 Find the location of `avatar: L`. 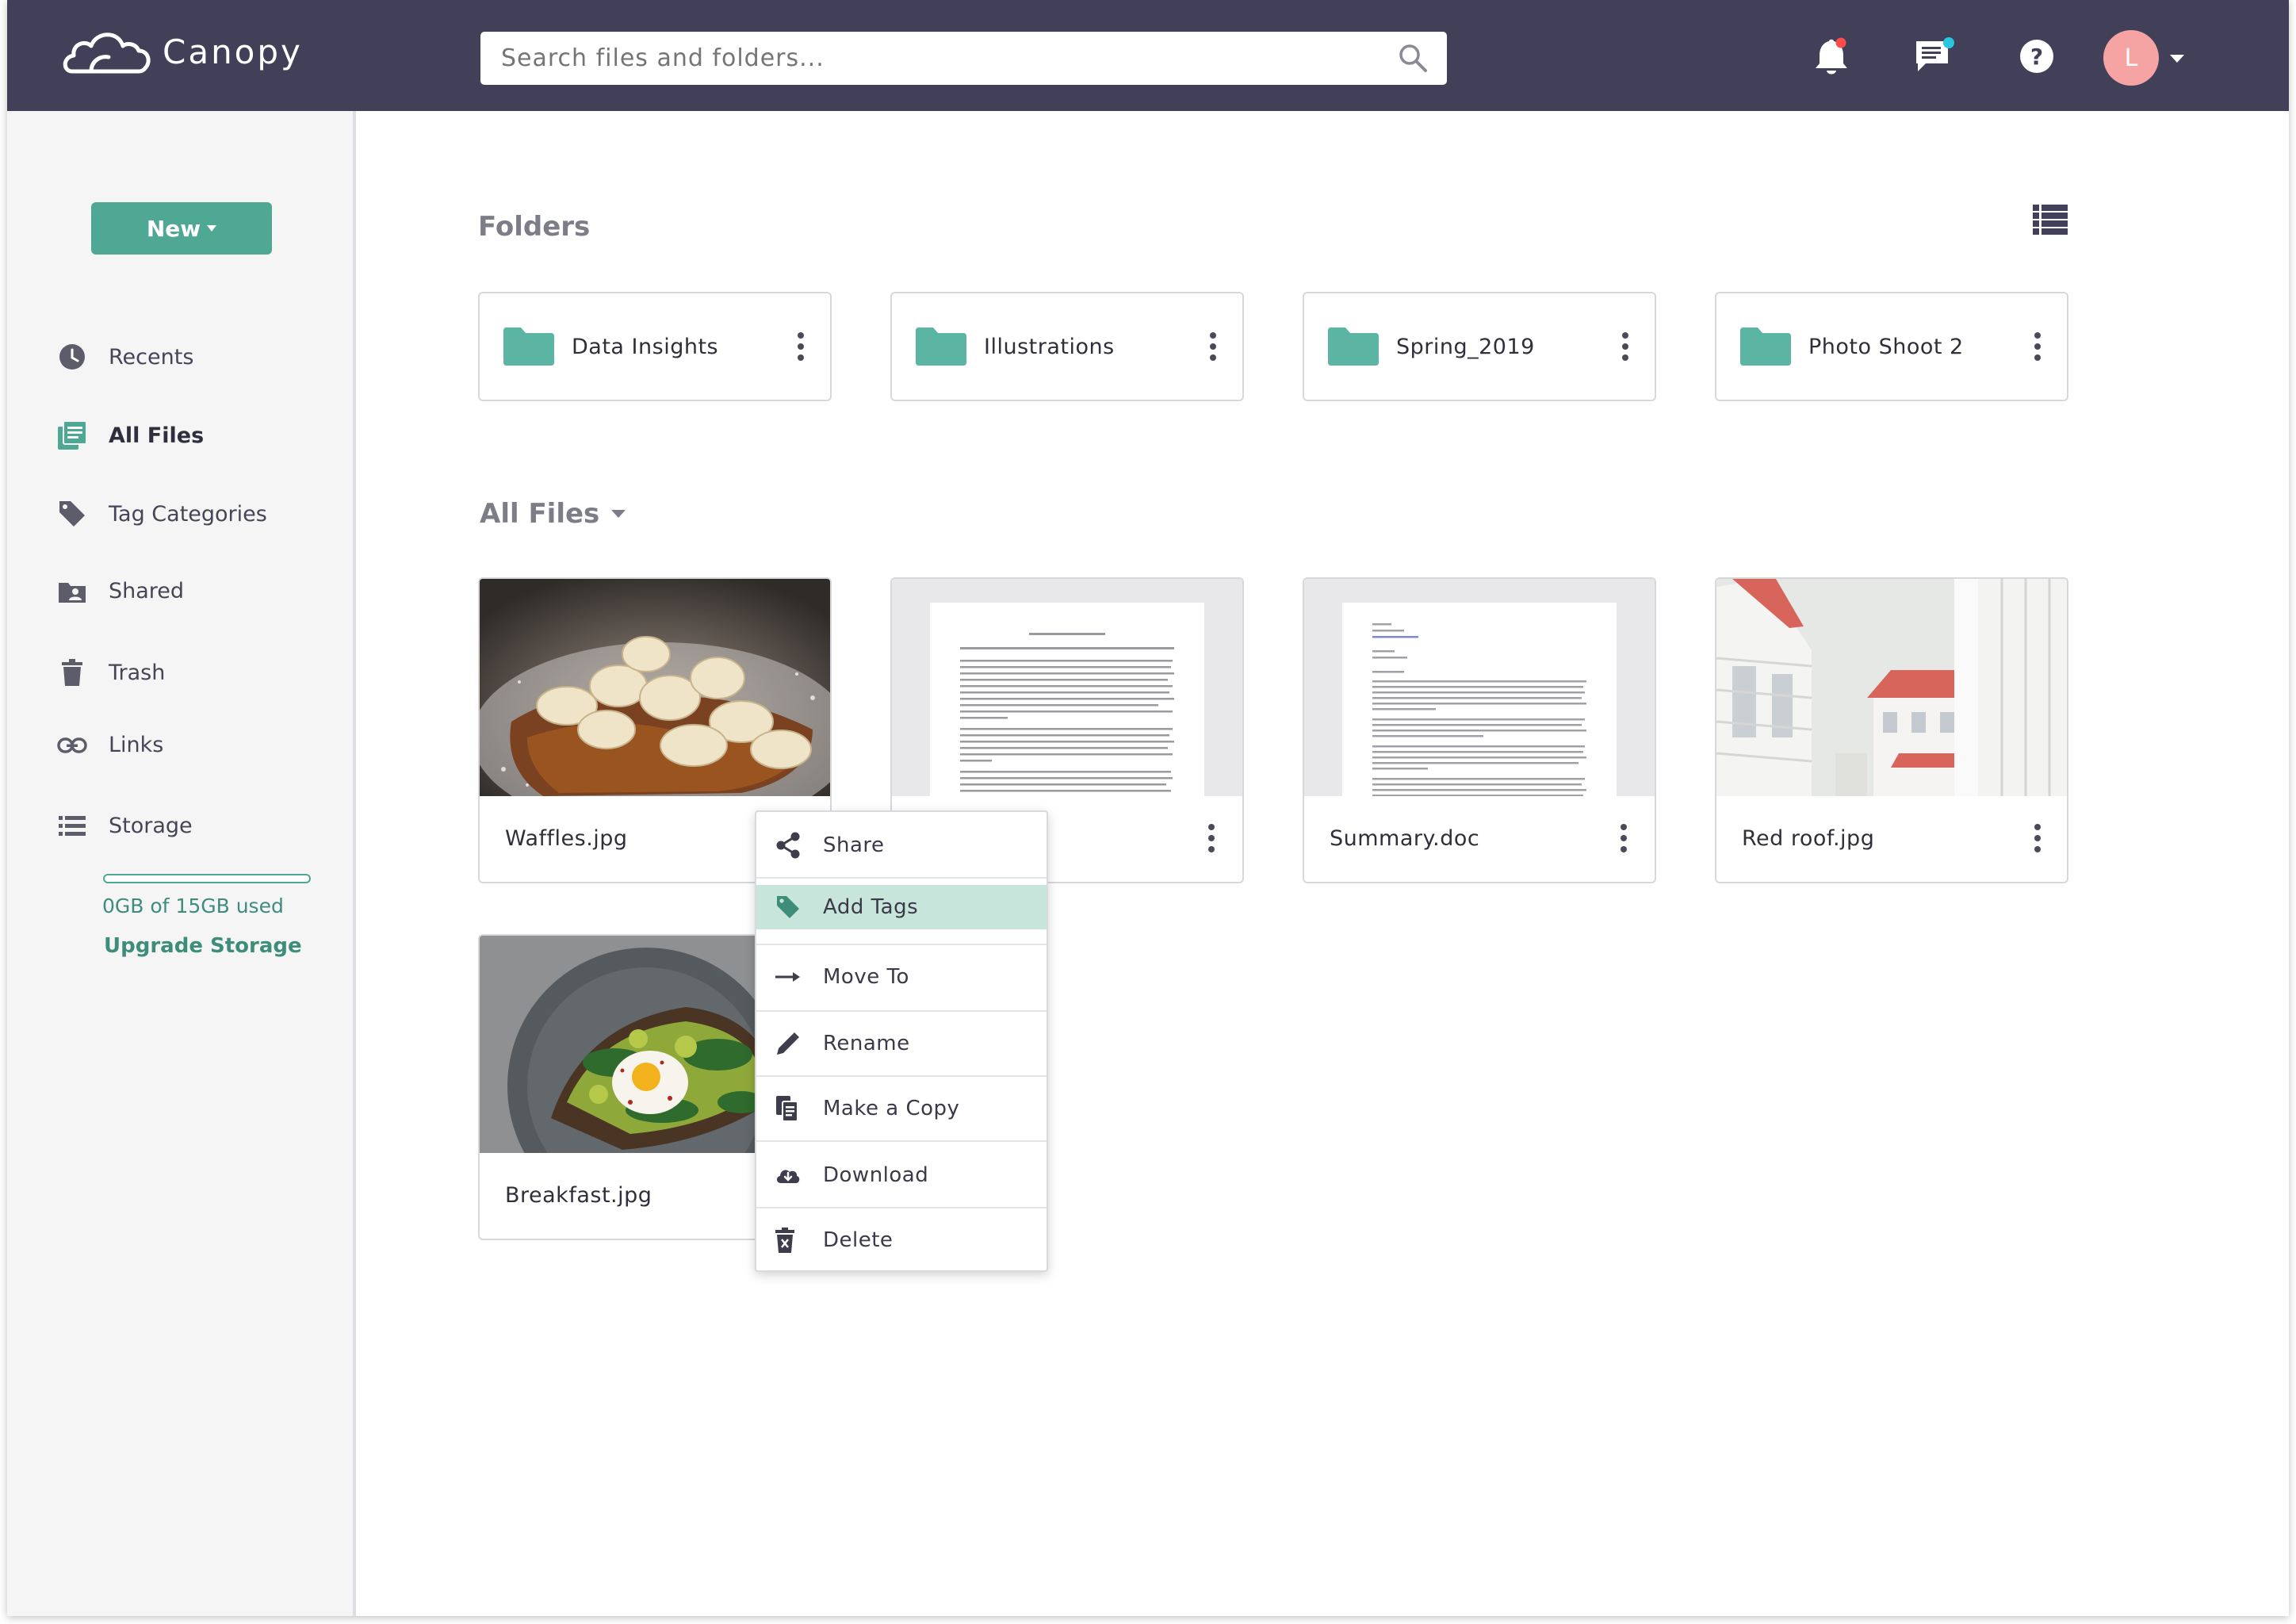

avatar: L is located at coordinates (2131, 58).